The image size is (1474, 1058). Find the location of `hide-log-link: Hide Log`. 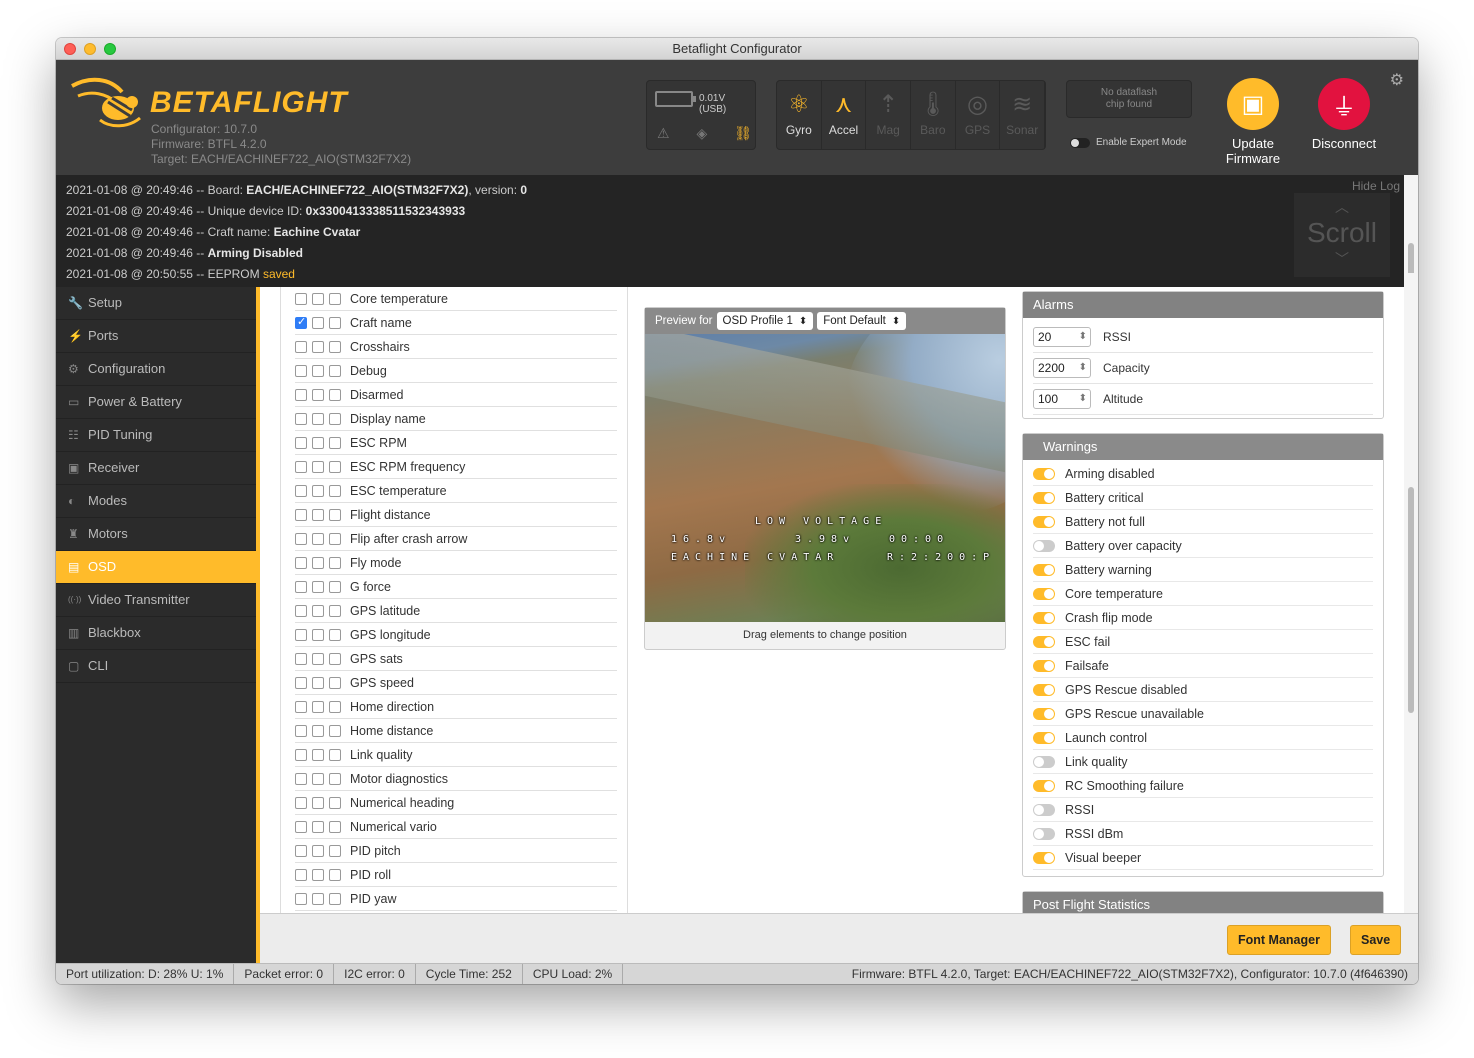

hide-log-link: Hide Log is located at coordinates (1376, 186).